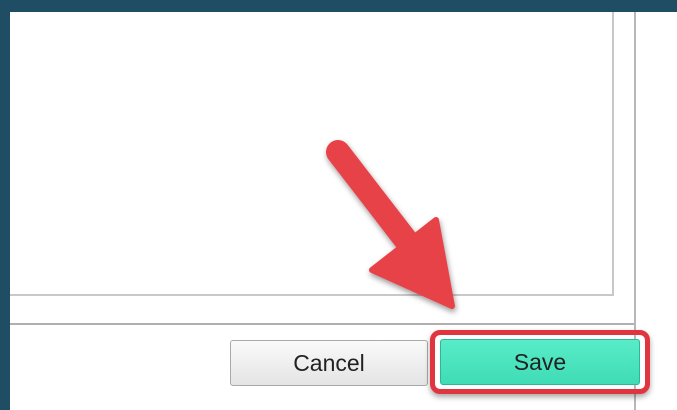 This screenshot has height=410, width=677. What do you see at coordinates (338, 6) in the screenshot?
I see `window-frame-top` at bounding box center [338, 6].